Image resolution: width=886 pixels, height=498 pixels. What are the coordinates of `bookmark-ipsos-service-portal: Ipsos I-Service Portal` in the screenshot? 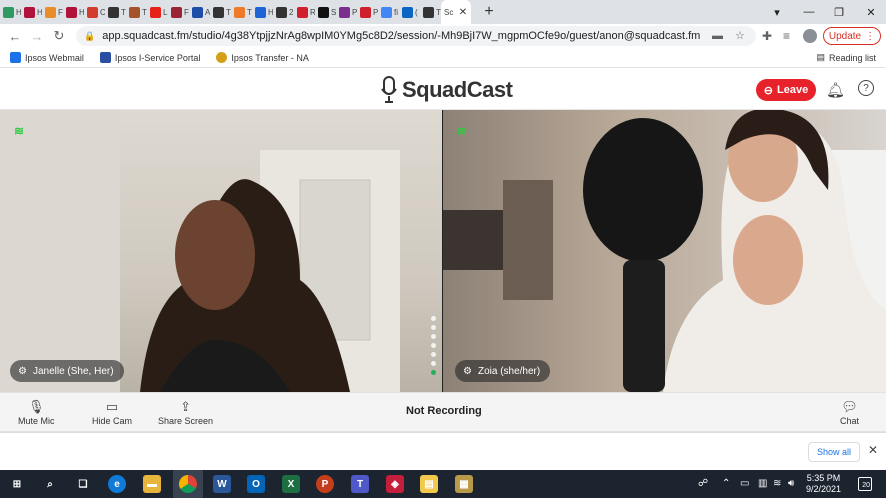 It's located at (150, 57).